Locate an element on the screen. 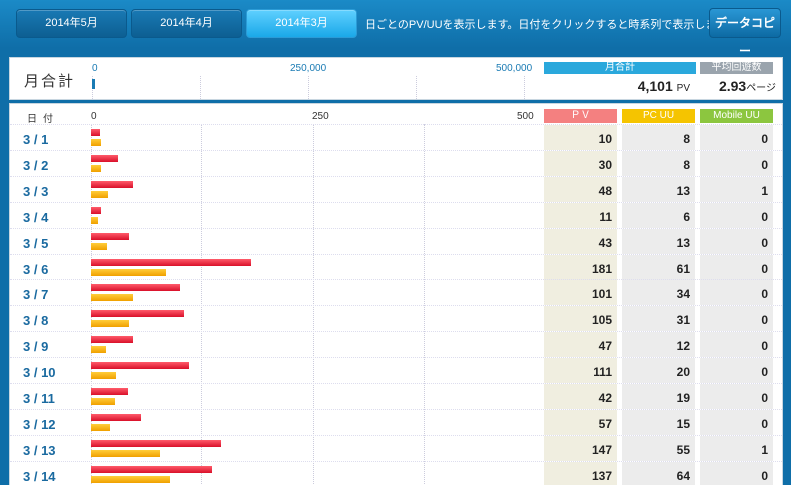  pc-uu-cell: 19 is located at coordinates (658, 396).